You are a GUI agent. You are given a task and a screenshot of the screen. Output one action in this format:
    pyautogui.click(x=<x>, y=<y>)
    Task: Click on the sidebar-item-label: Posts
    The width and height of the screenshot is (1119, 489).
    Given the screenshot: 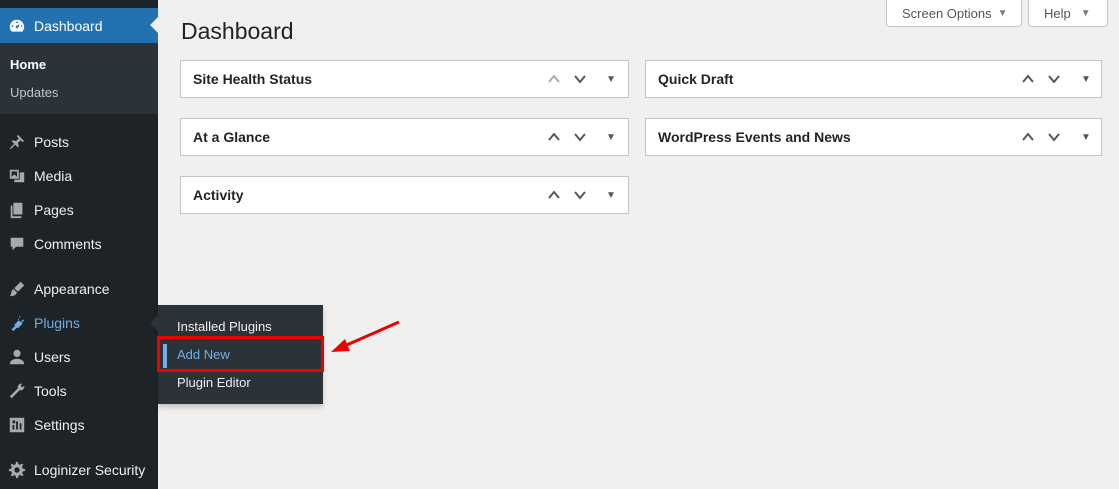 What is the action you would take?
    pyautogui.click(x=52, y=142)
    